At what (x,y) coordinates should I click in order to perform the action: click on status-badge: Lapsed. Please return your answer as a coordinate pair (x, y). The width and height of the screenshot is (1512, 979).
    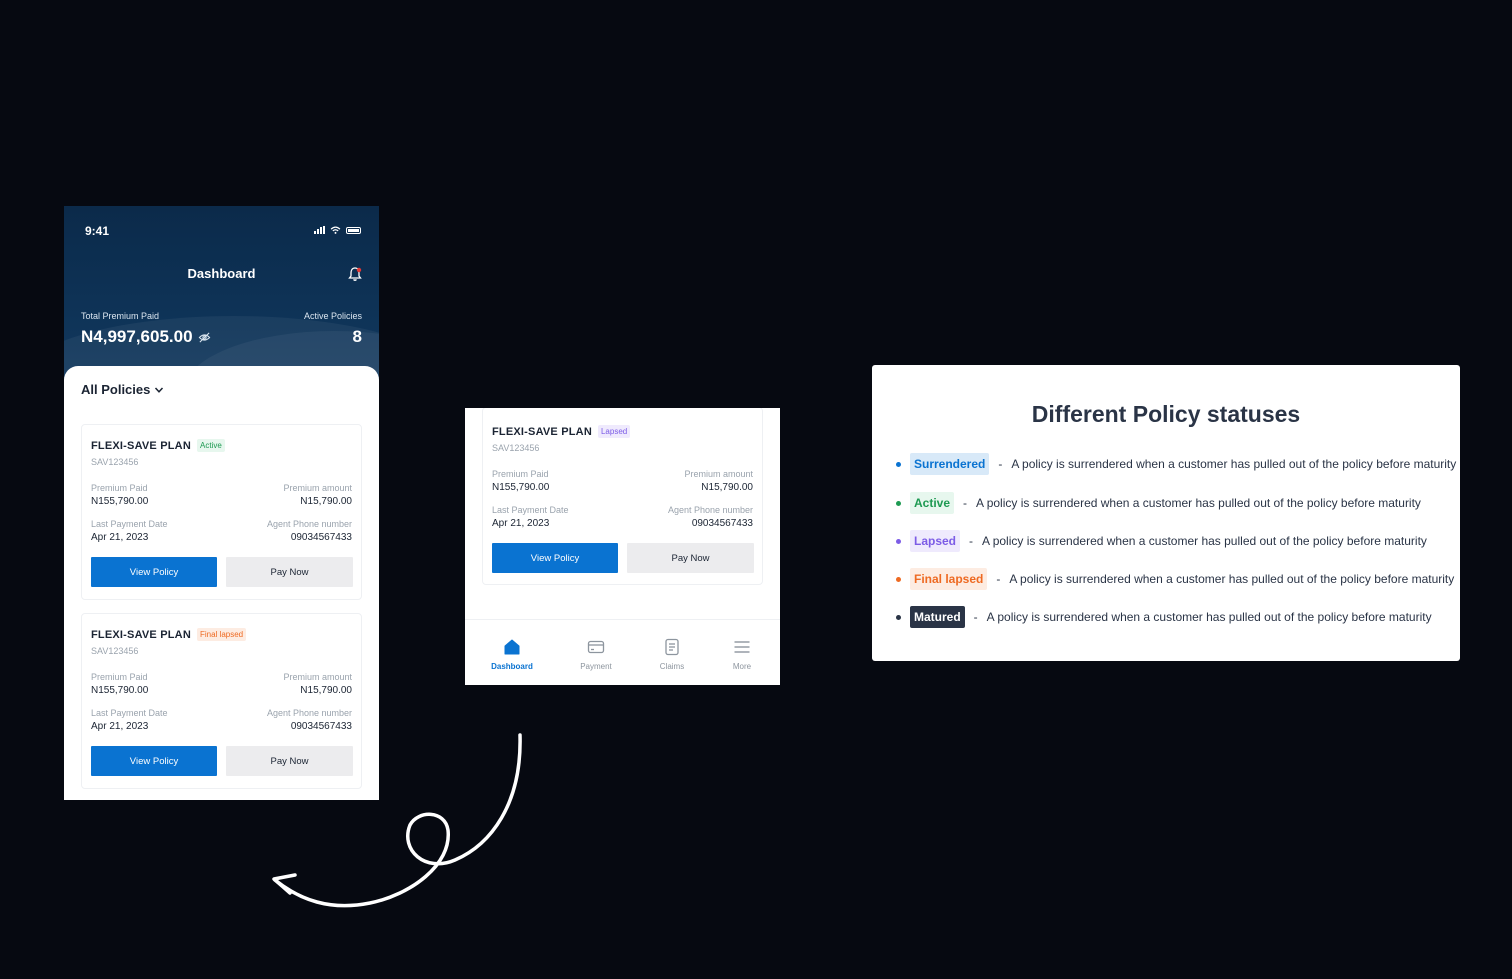
    Looking at the image, I should click on (614, 431).